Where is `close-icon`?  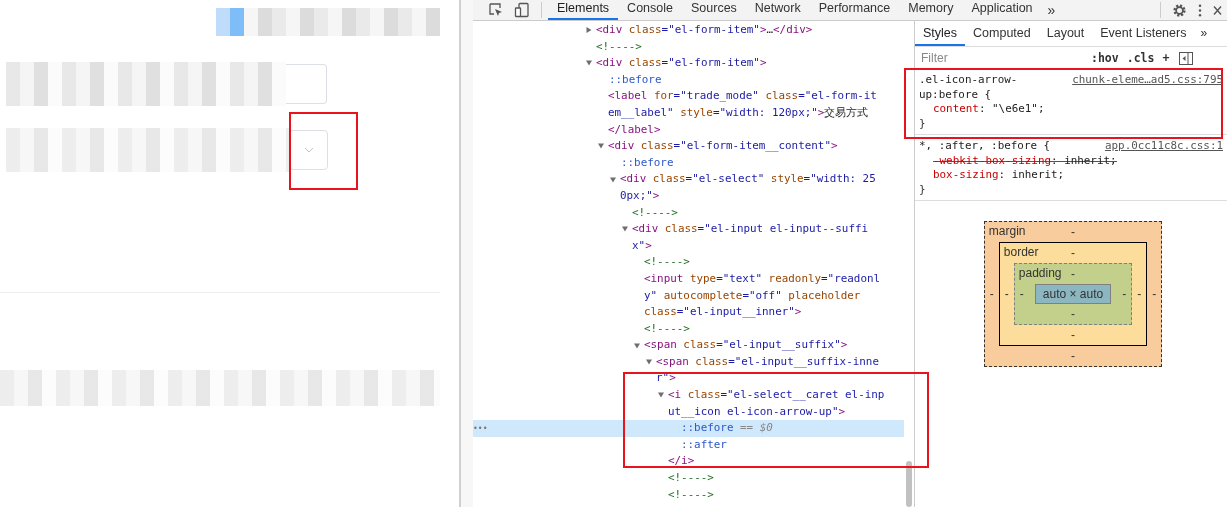 close-icon is located at coordinates (1217, 10).